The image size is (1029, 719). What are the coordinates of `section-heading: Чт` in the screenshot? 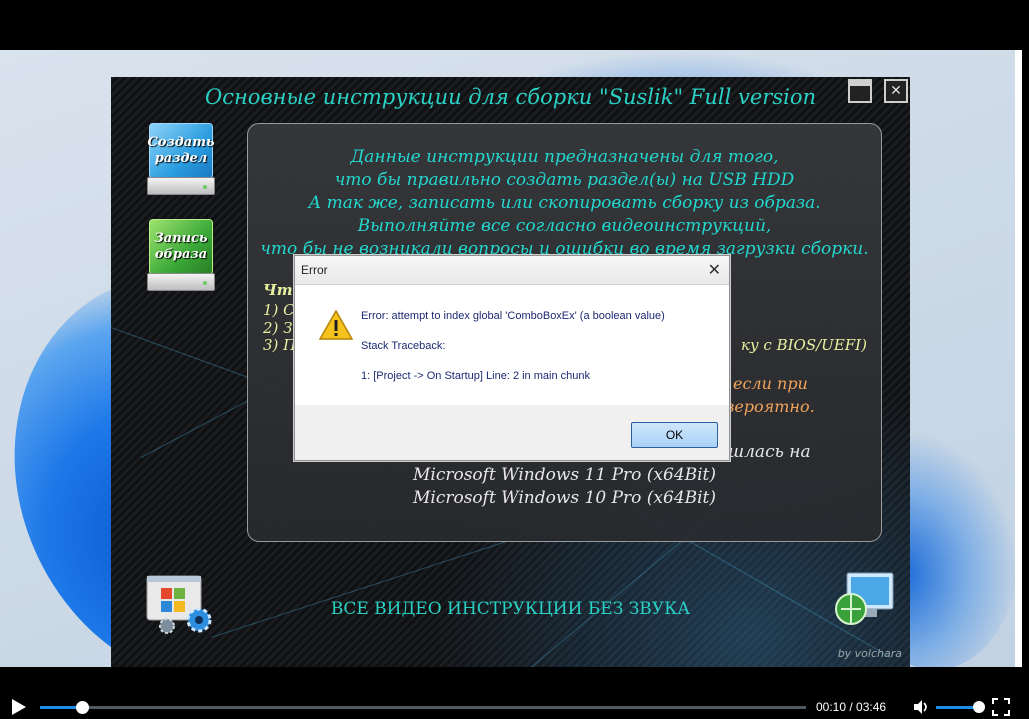 It's located at (278, 290).